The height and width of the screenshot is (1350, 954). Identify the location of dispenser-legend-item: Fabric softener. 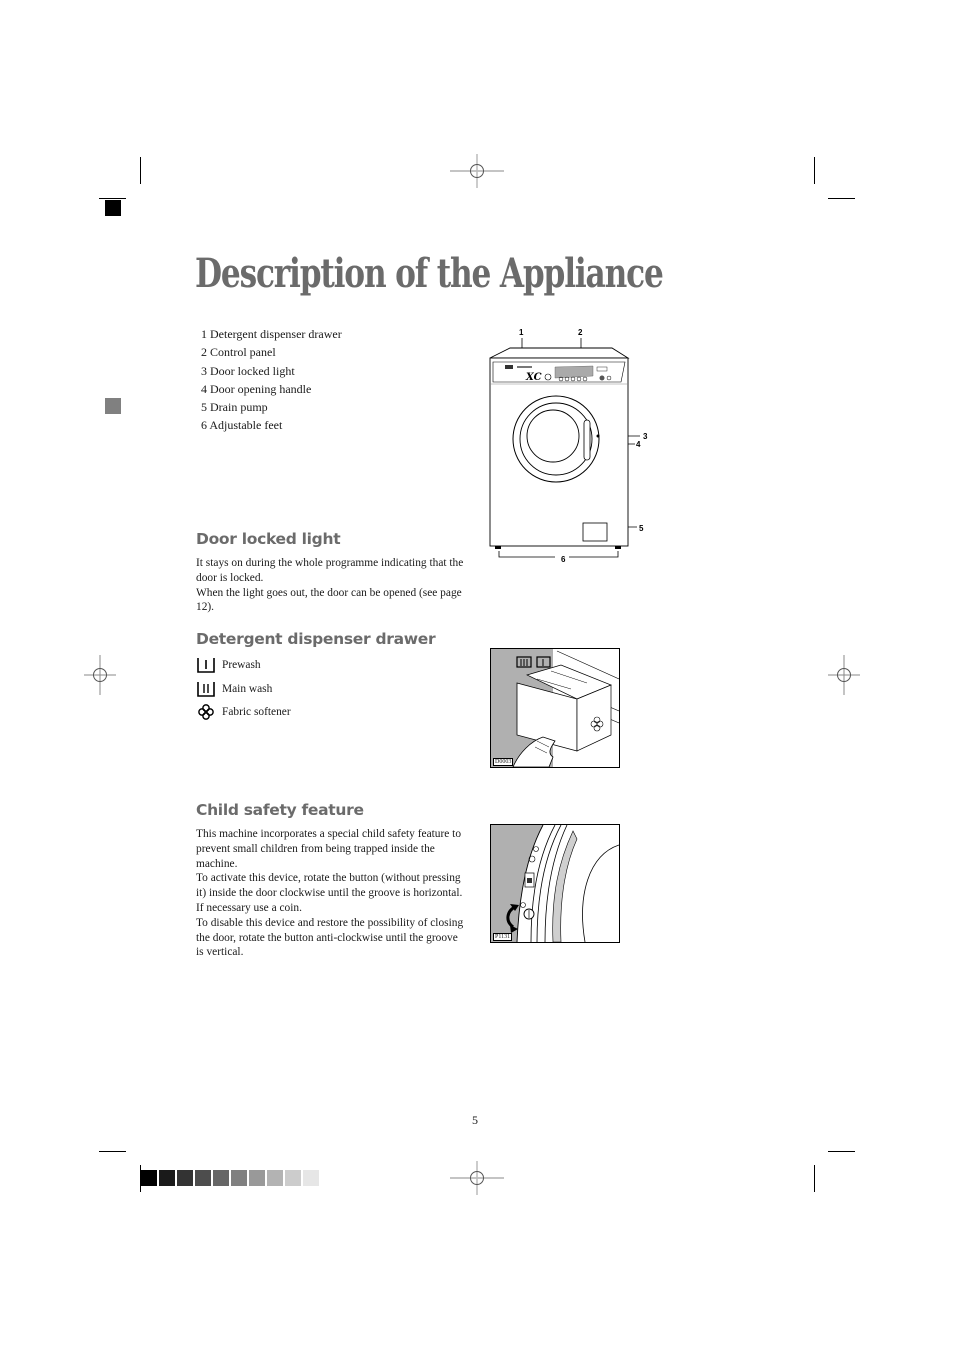
(243, 712).